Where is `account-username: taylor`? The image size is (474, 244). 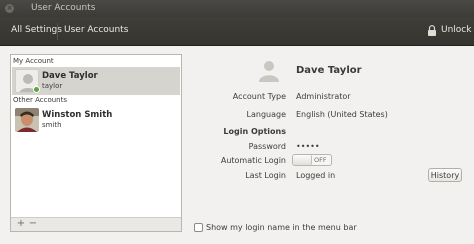
account-username: taylor is located at coordinates (52, 86).